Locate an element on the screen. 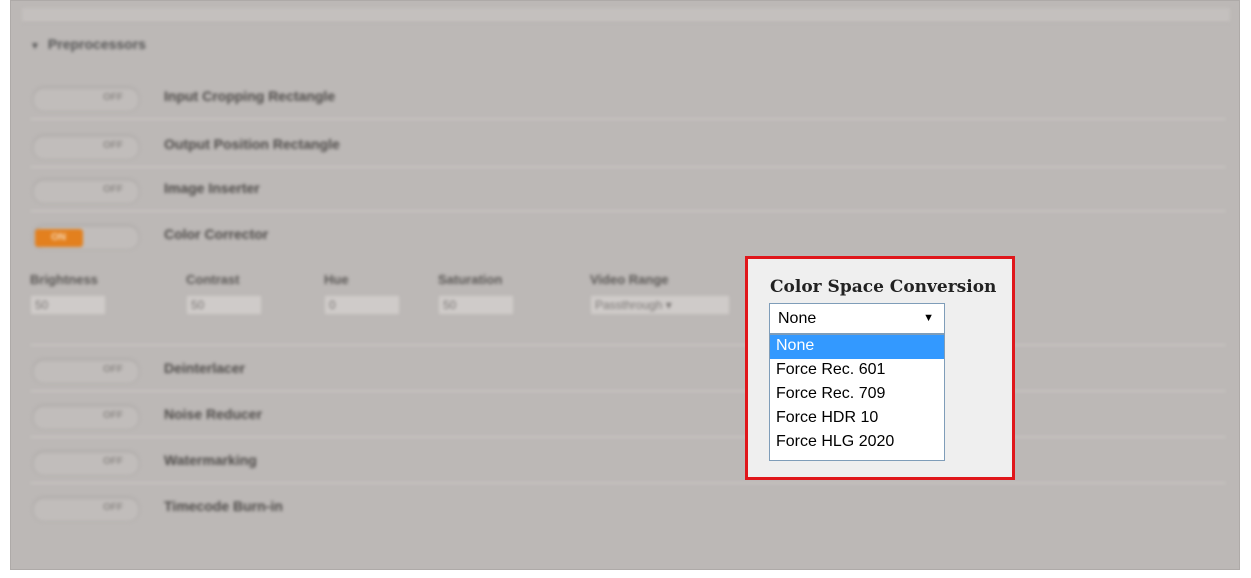 This screenshot has height=578, width=1251. hue-label: Hue is located at coordinates (336, 279).